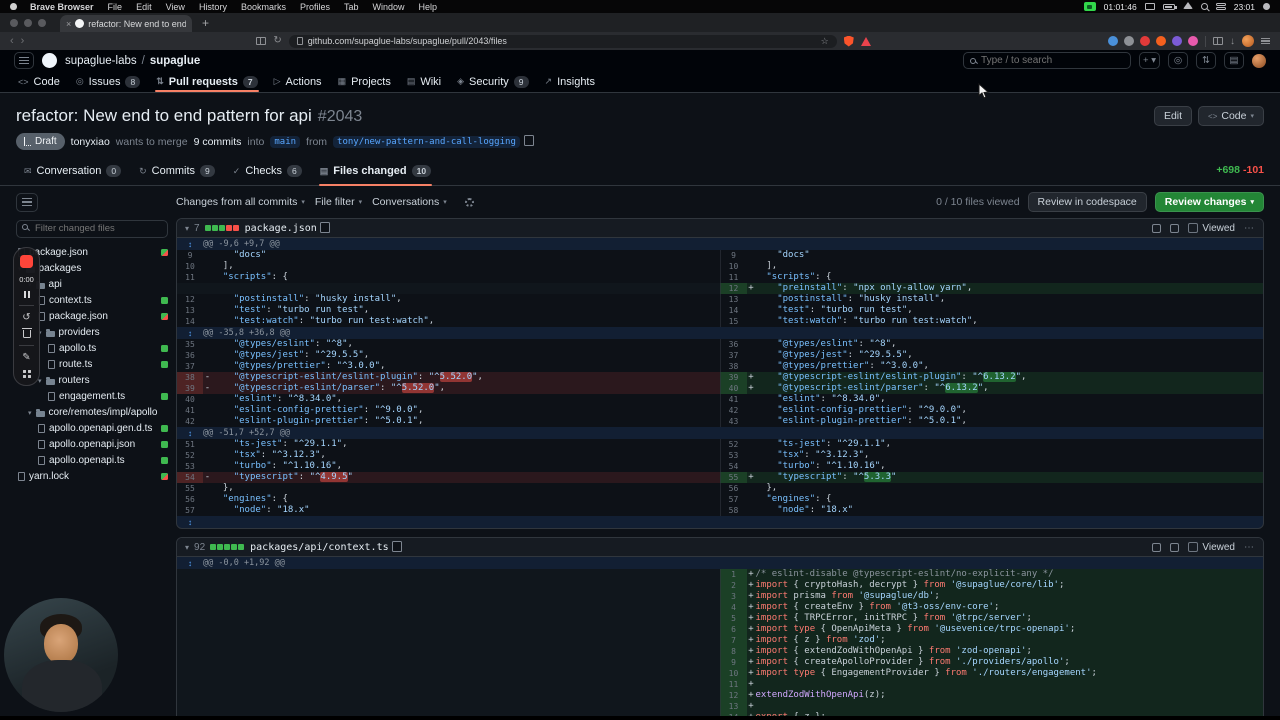 The image size is (1280, 720). I want to click on line-number: 35, so click(190, 344).